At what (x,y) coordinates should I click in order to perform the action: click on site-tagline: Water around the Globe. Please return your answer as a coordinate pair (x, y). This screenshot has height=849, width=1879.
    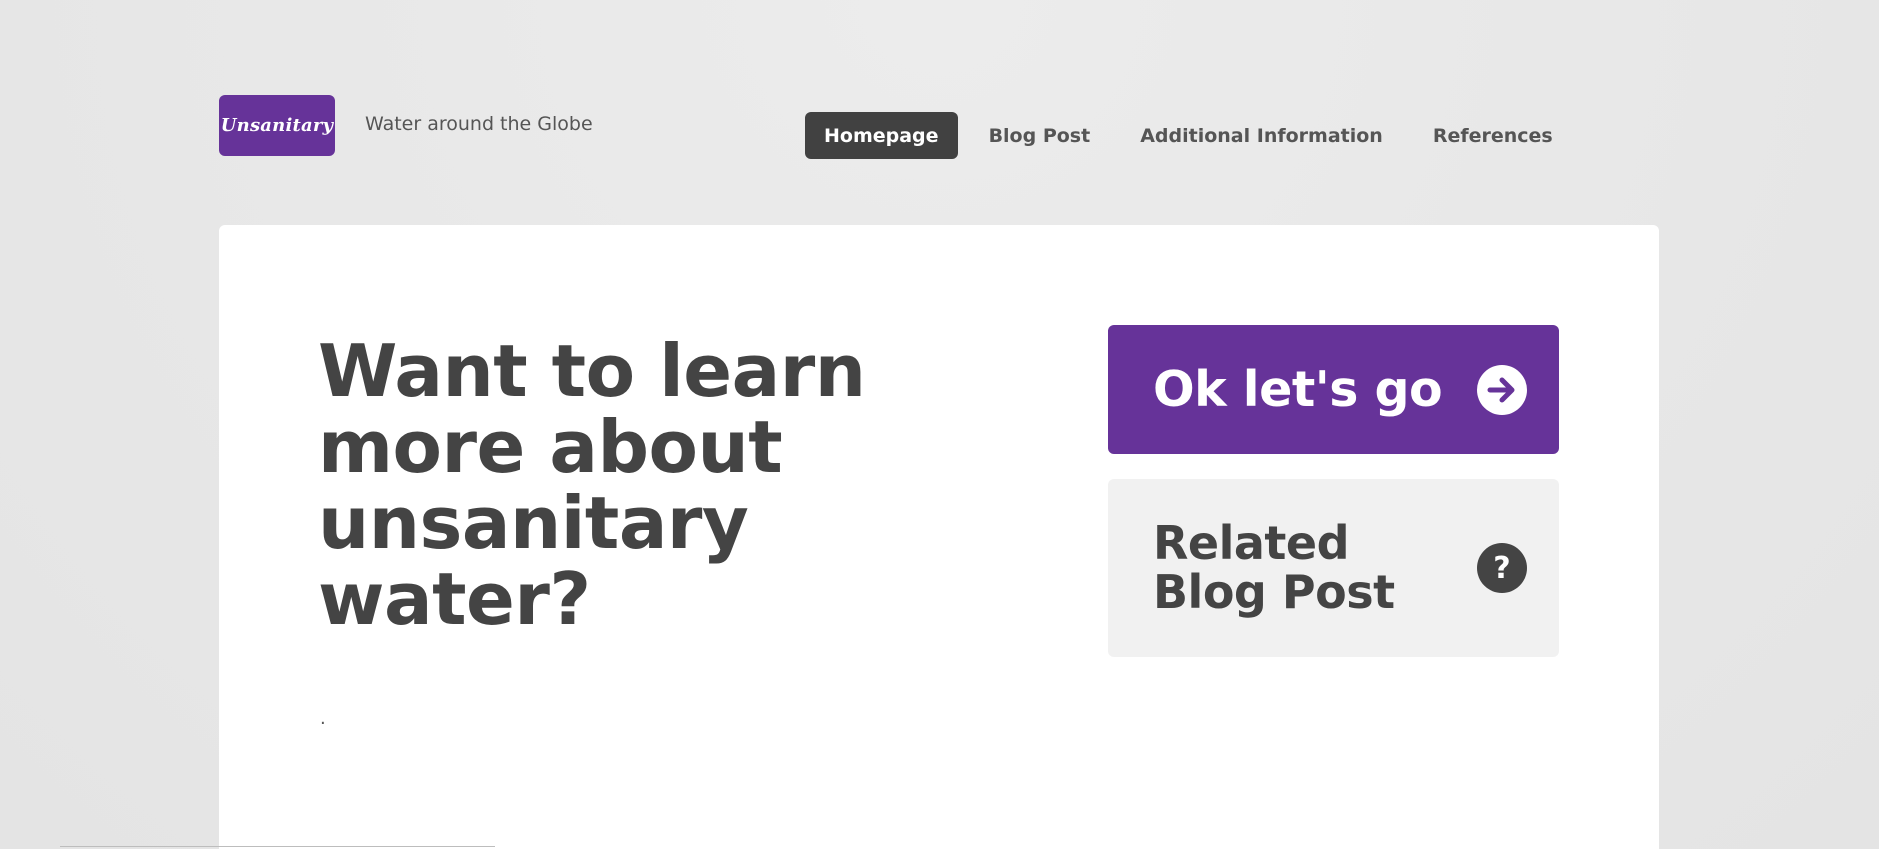
    Looking at the image, I should click on (479, 124).